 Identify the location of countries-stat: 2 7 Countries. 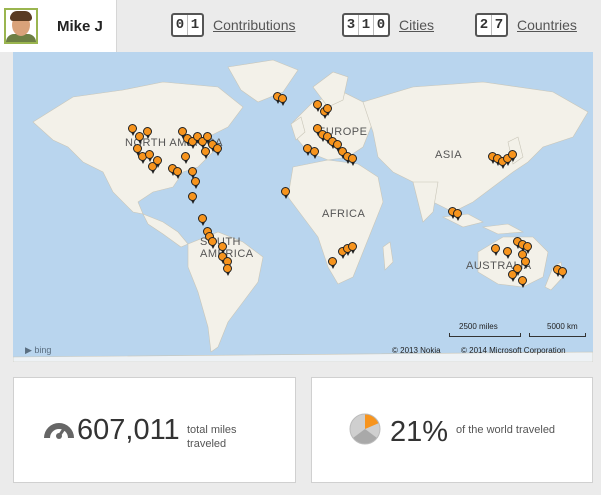
(526, 25).